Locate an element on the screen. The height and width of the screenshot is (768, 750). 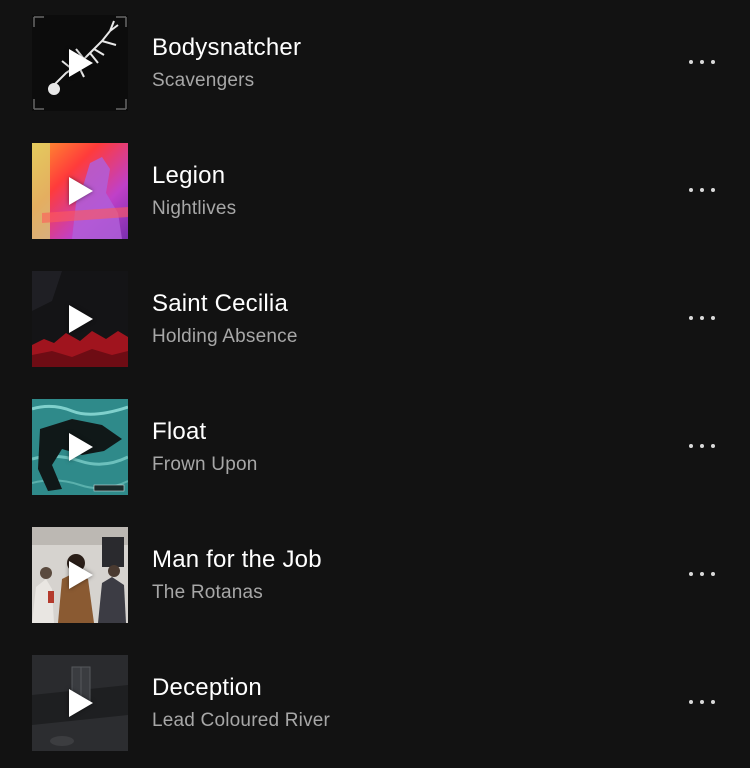
track-title: Saint Cecilia is located at coordinates (220, 304).